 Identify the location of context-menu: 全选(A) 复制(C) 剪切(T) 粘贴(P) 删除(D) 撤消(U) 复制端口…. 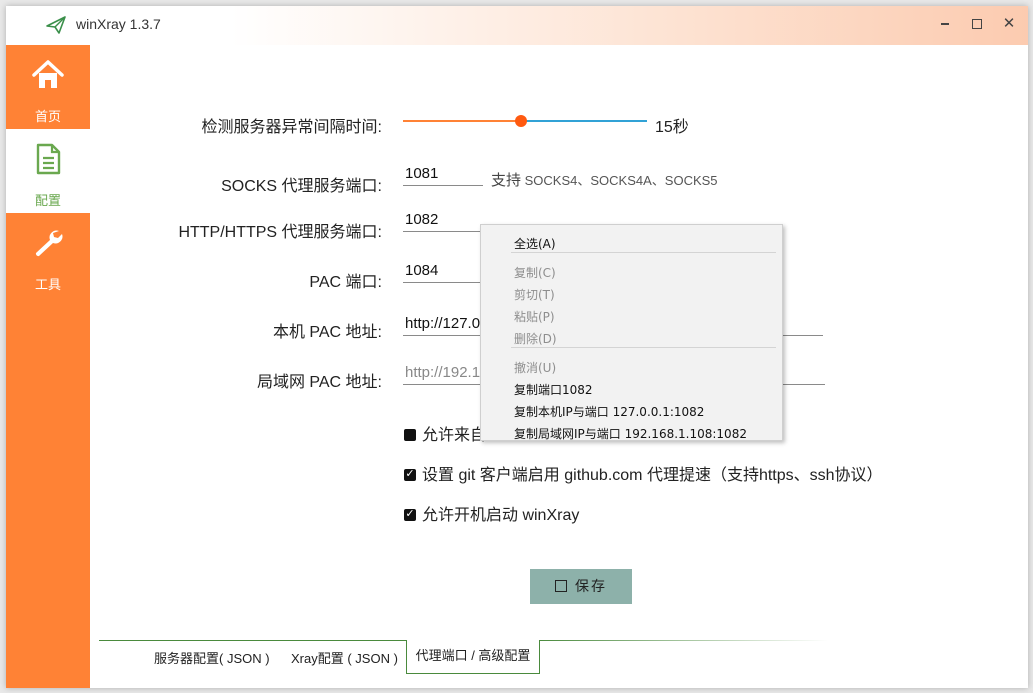
(631, 332).